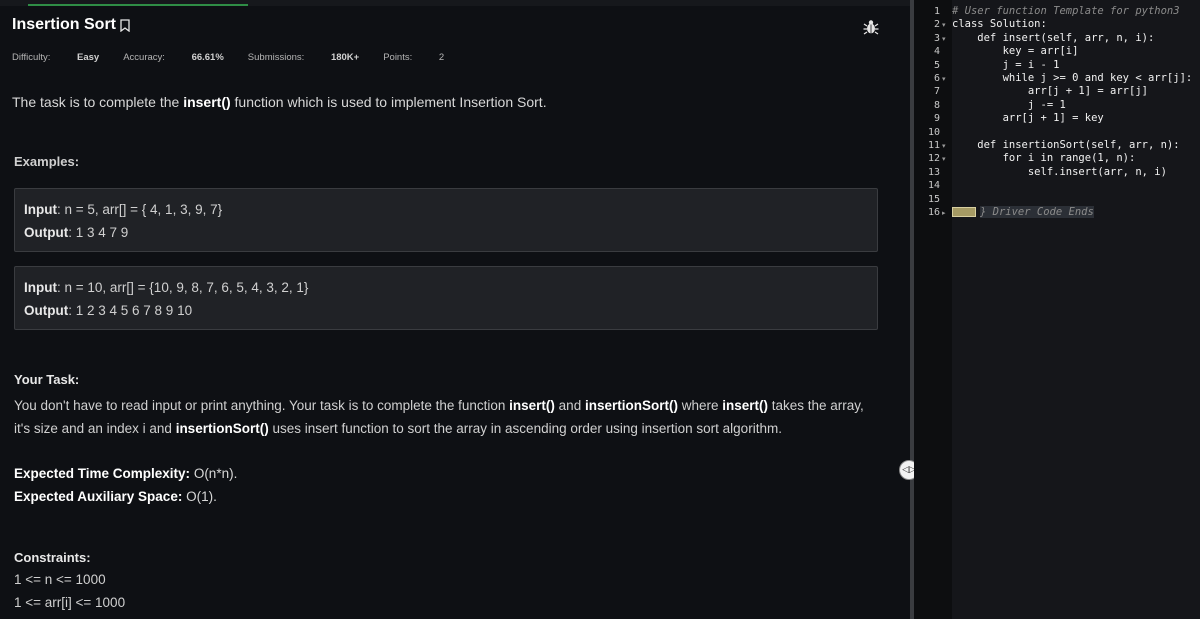  Describe the element at coordinates (933, 212) in the screenshot. I see `line-number: 16` at that location.